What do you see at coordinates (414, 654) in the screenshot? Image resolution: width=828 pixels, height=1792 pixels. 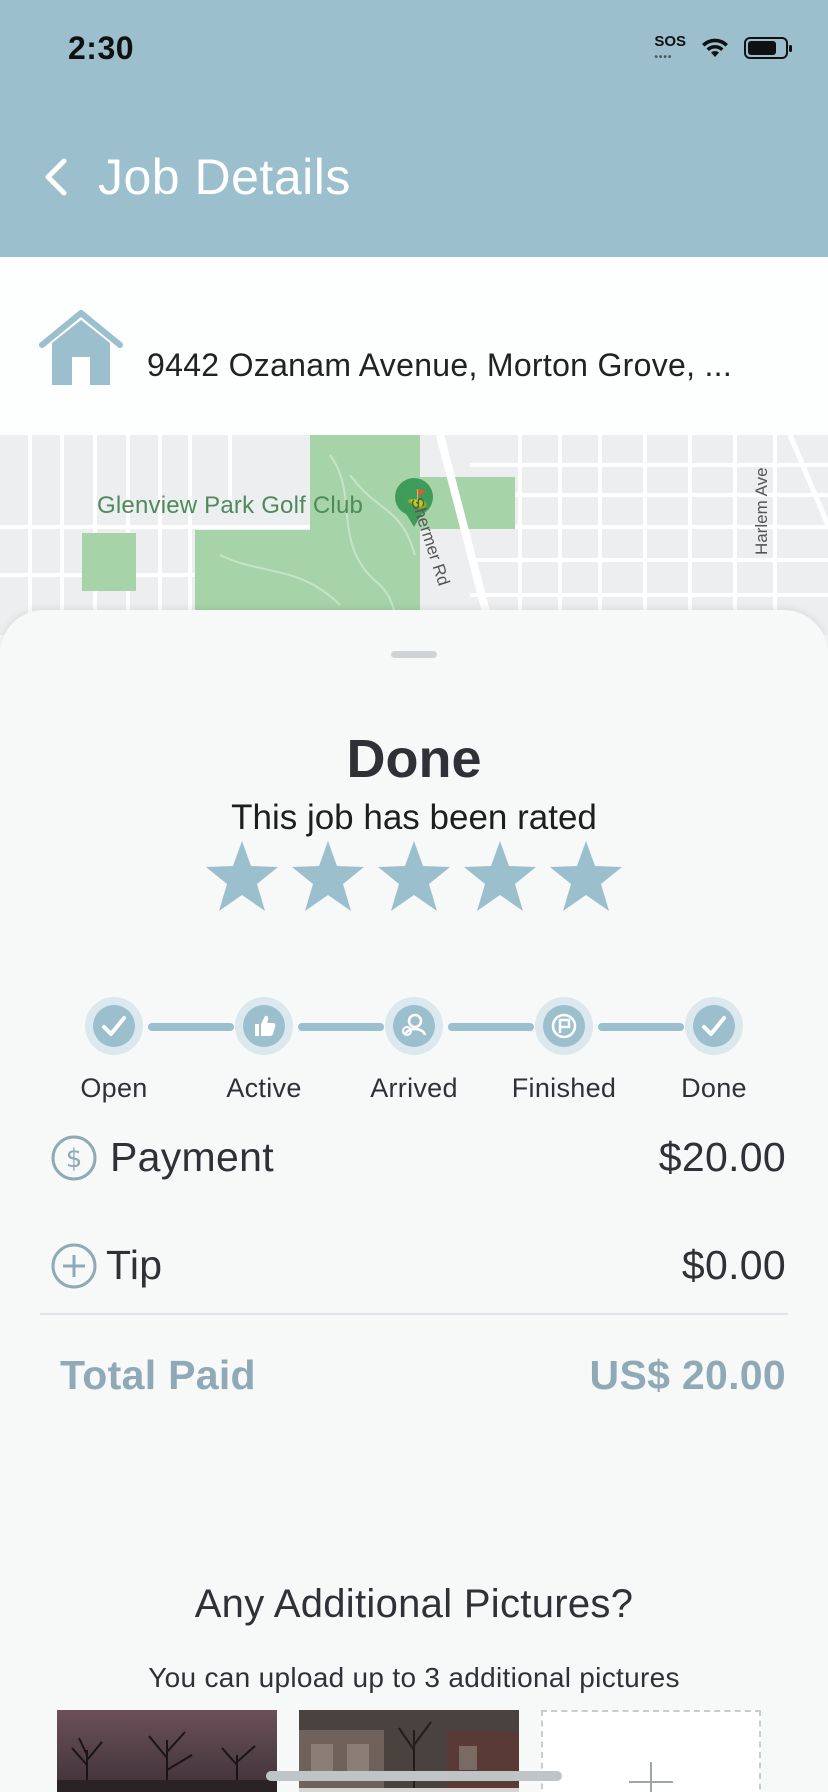 I see `sheet-grabber` at bounding box center [414, 654].